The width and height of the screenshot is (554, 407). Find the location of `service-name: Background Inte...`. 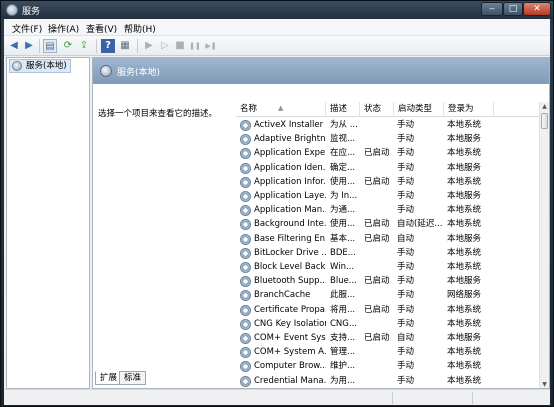

service-name: Background Inte... is located at coordinates (290, 224).